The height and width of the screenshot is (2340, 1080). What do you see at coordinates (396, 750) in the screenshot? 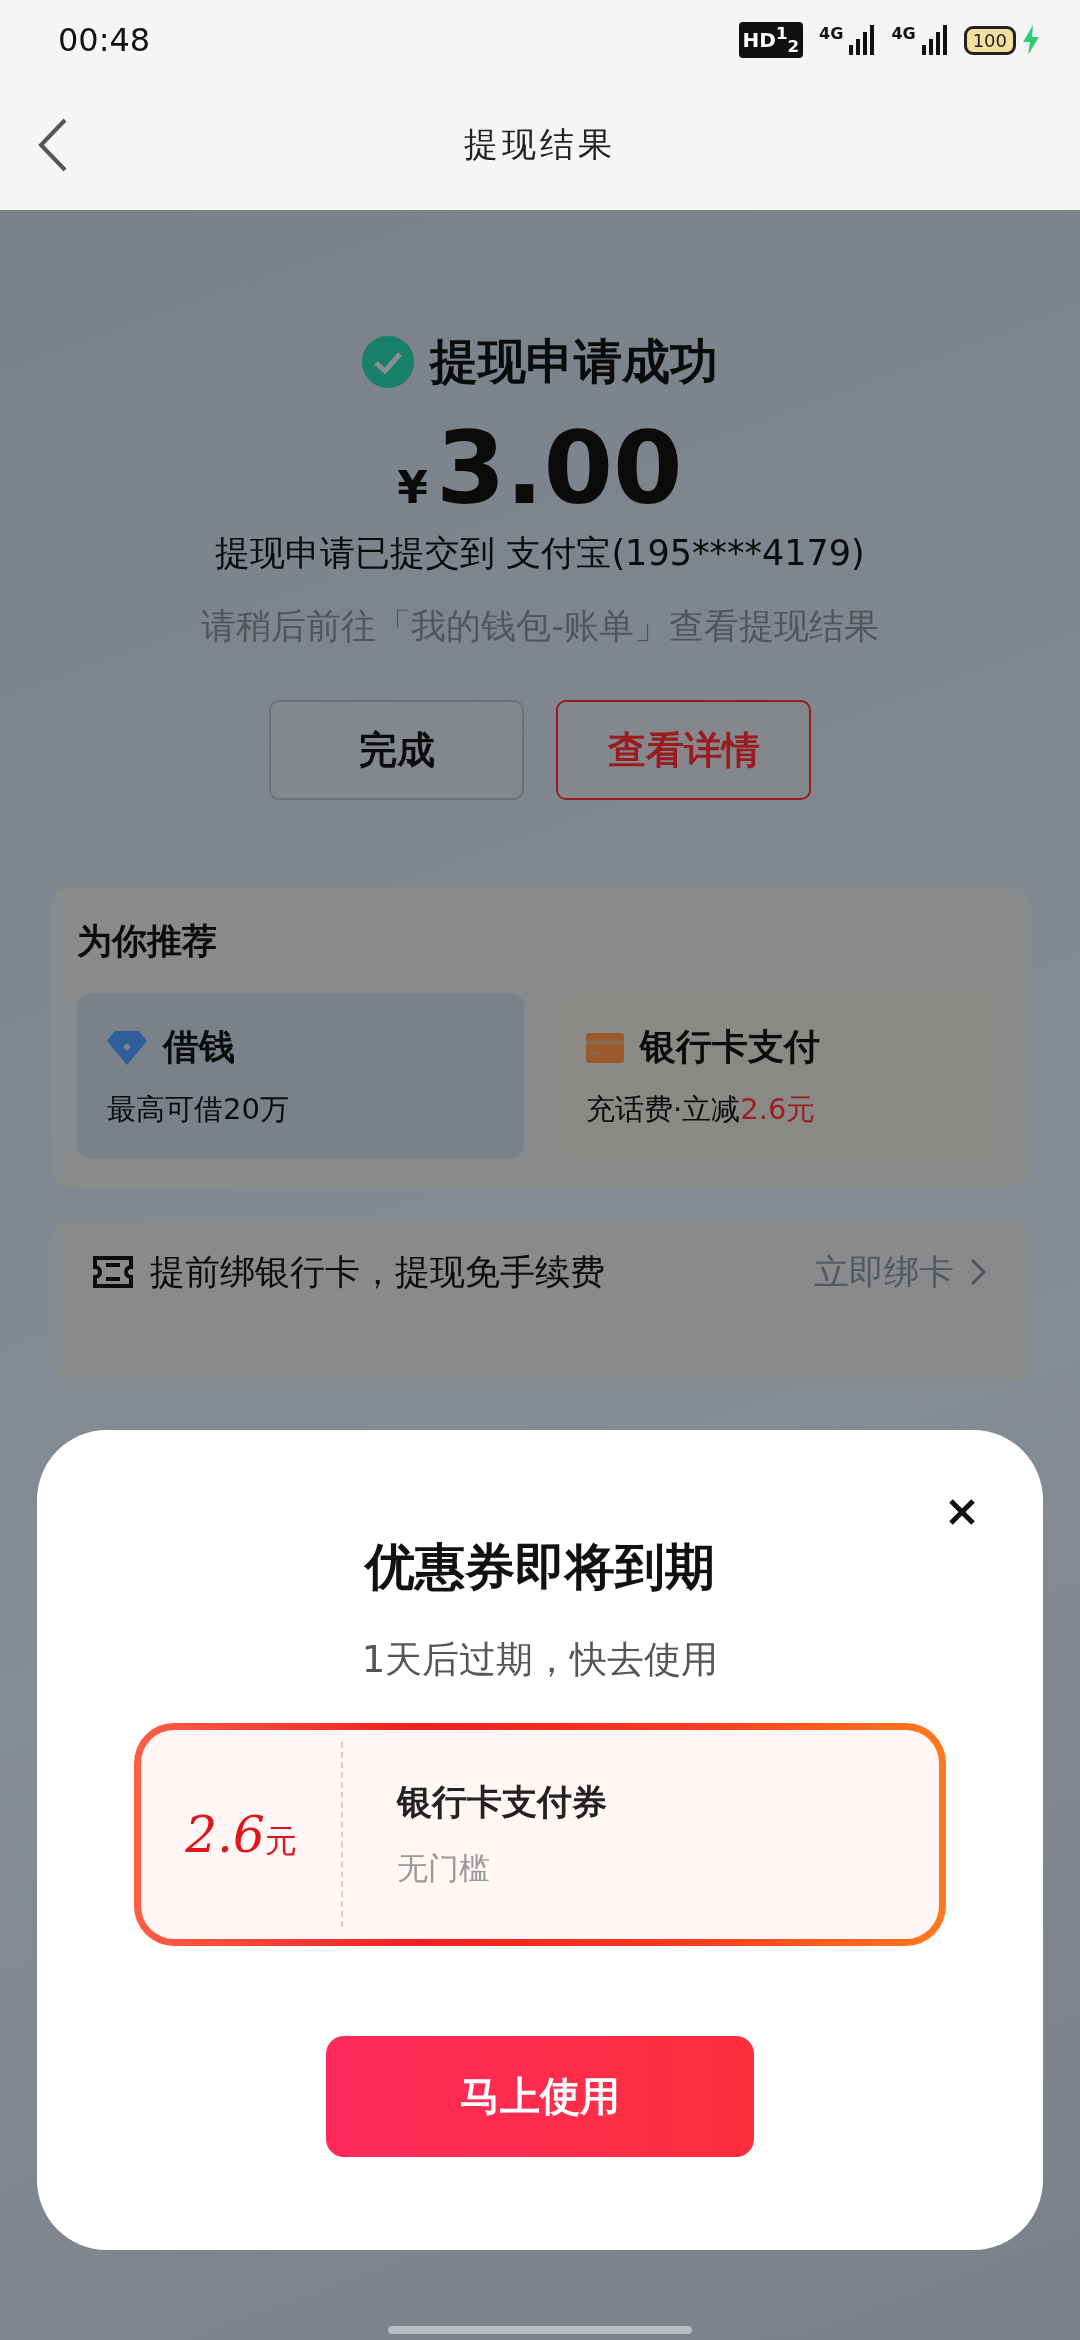
I see `done-button: 完成` at bounding box center [396, 750].